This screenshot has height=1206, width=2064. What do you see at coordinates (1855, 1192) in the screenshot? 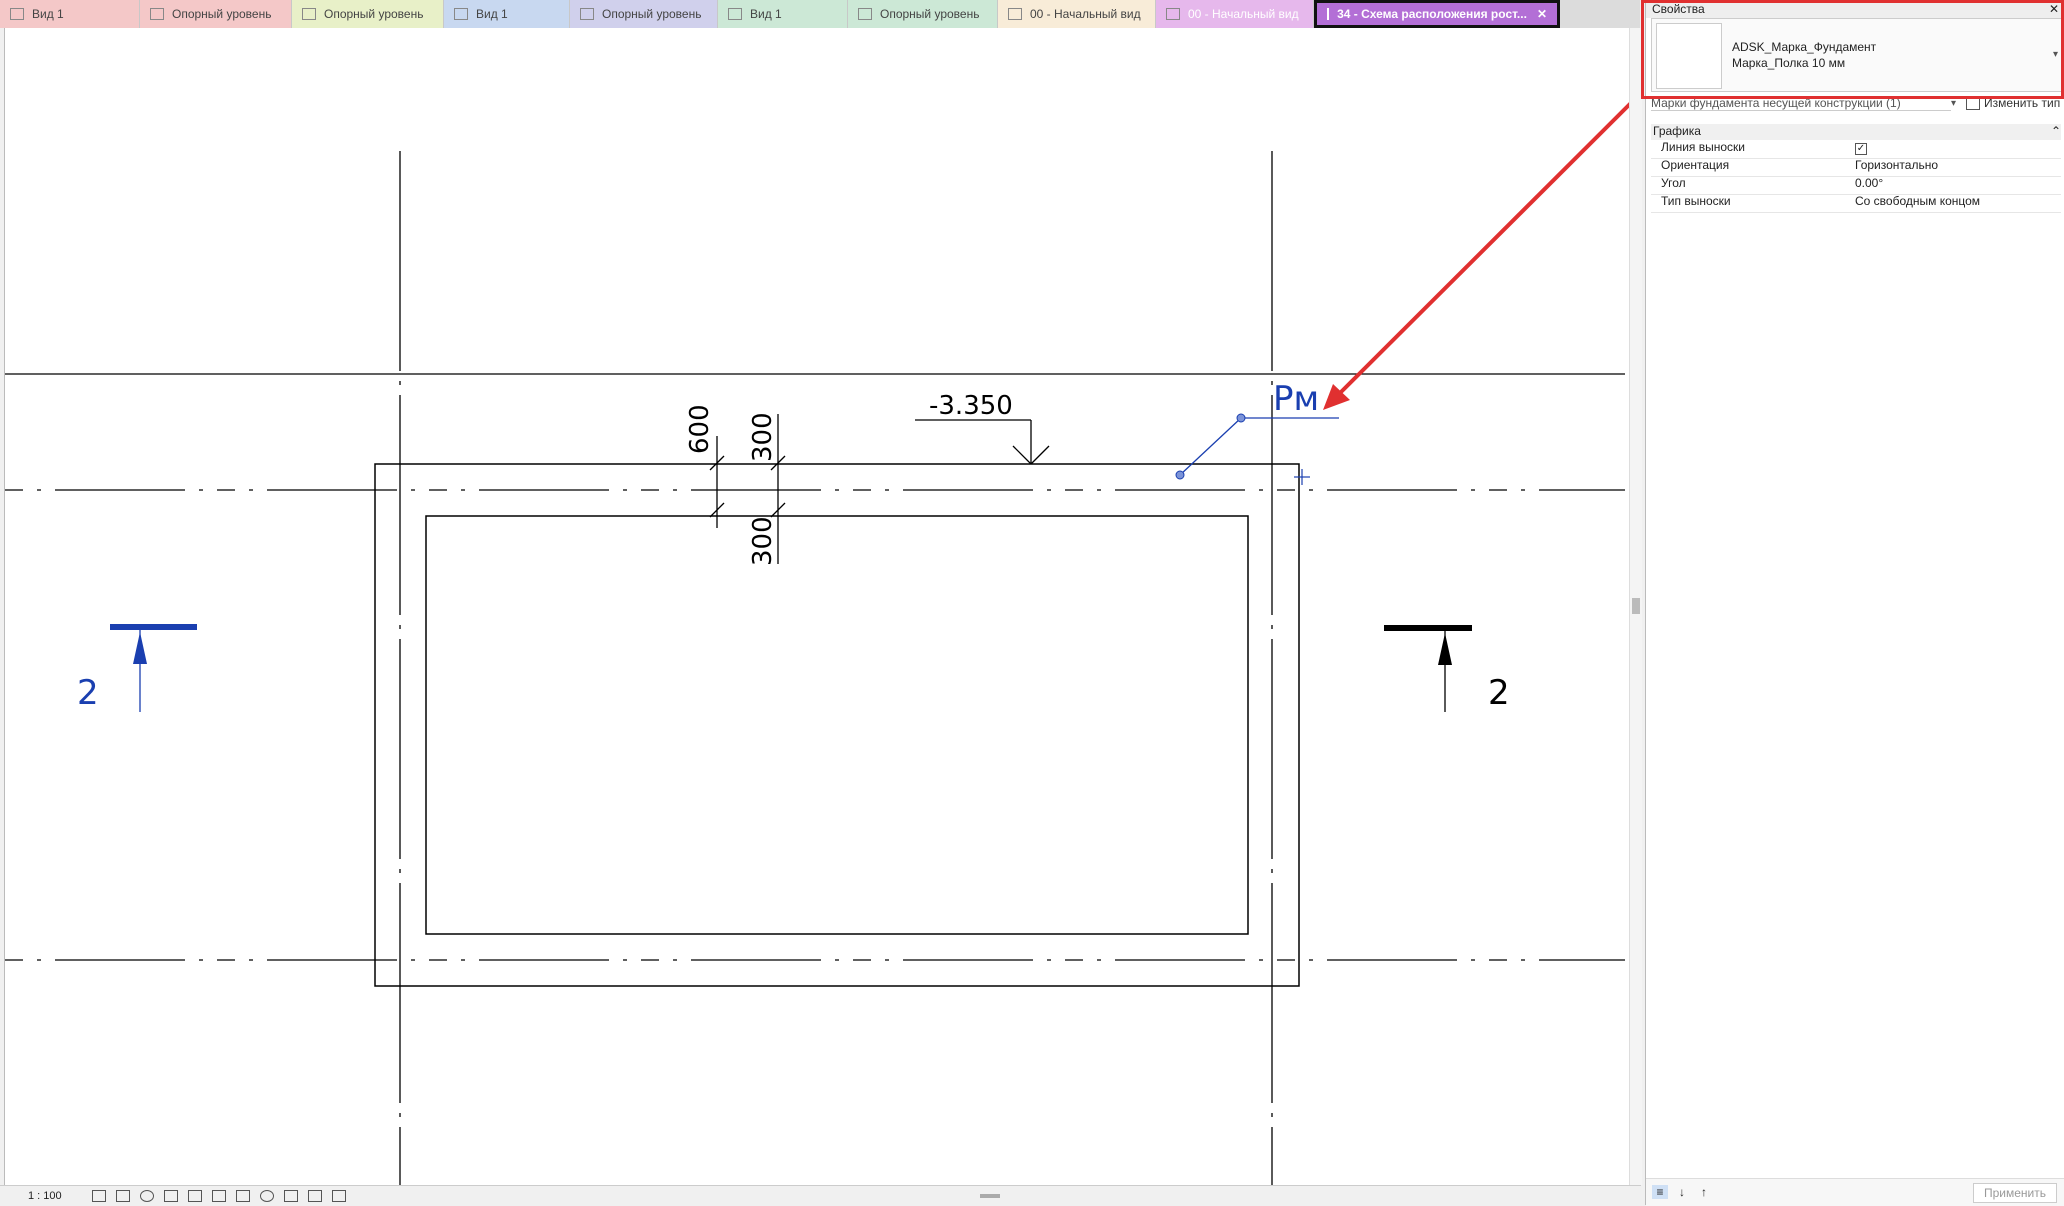
I see `properties-footer: ≡ ↓ ↑ Применить` at bounding box center [1855, 1192].